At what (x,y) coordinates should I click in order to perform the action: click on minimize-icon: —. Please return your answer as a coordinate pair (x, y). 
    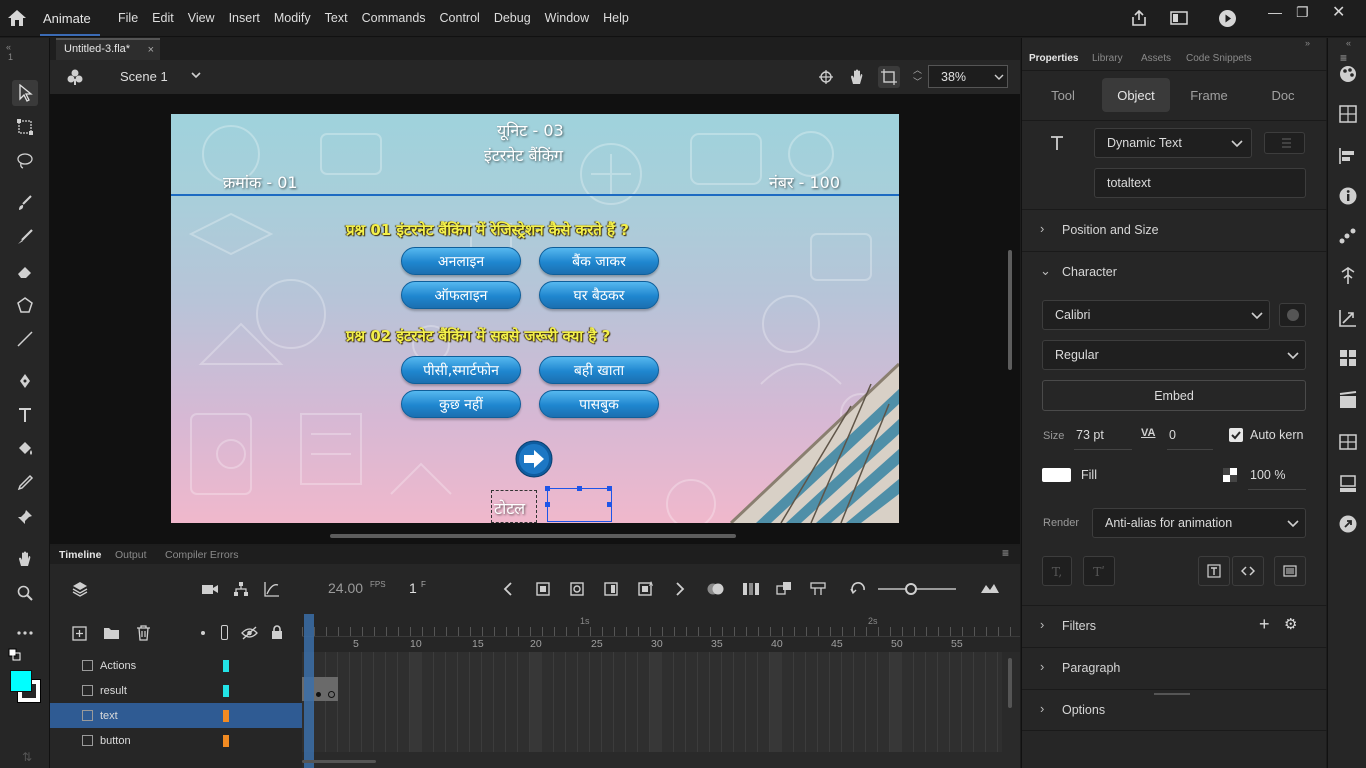
    Looking at the image, I should click on (1275, 12).